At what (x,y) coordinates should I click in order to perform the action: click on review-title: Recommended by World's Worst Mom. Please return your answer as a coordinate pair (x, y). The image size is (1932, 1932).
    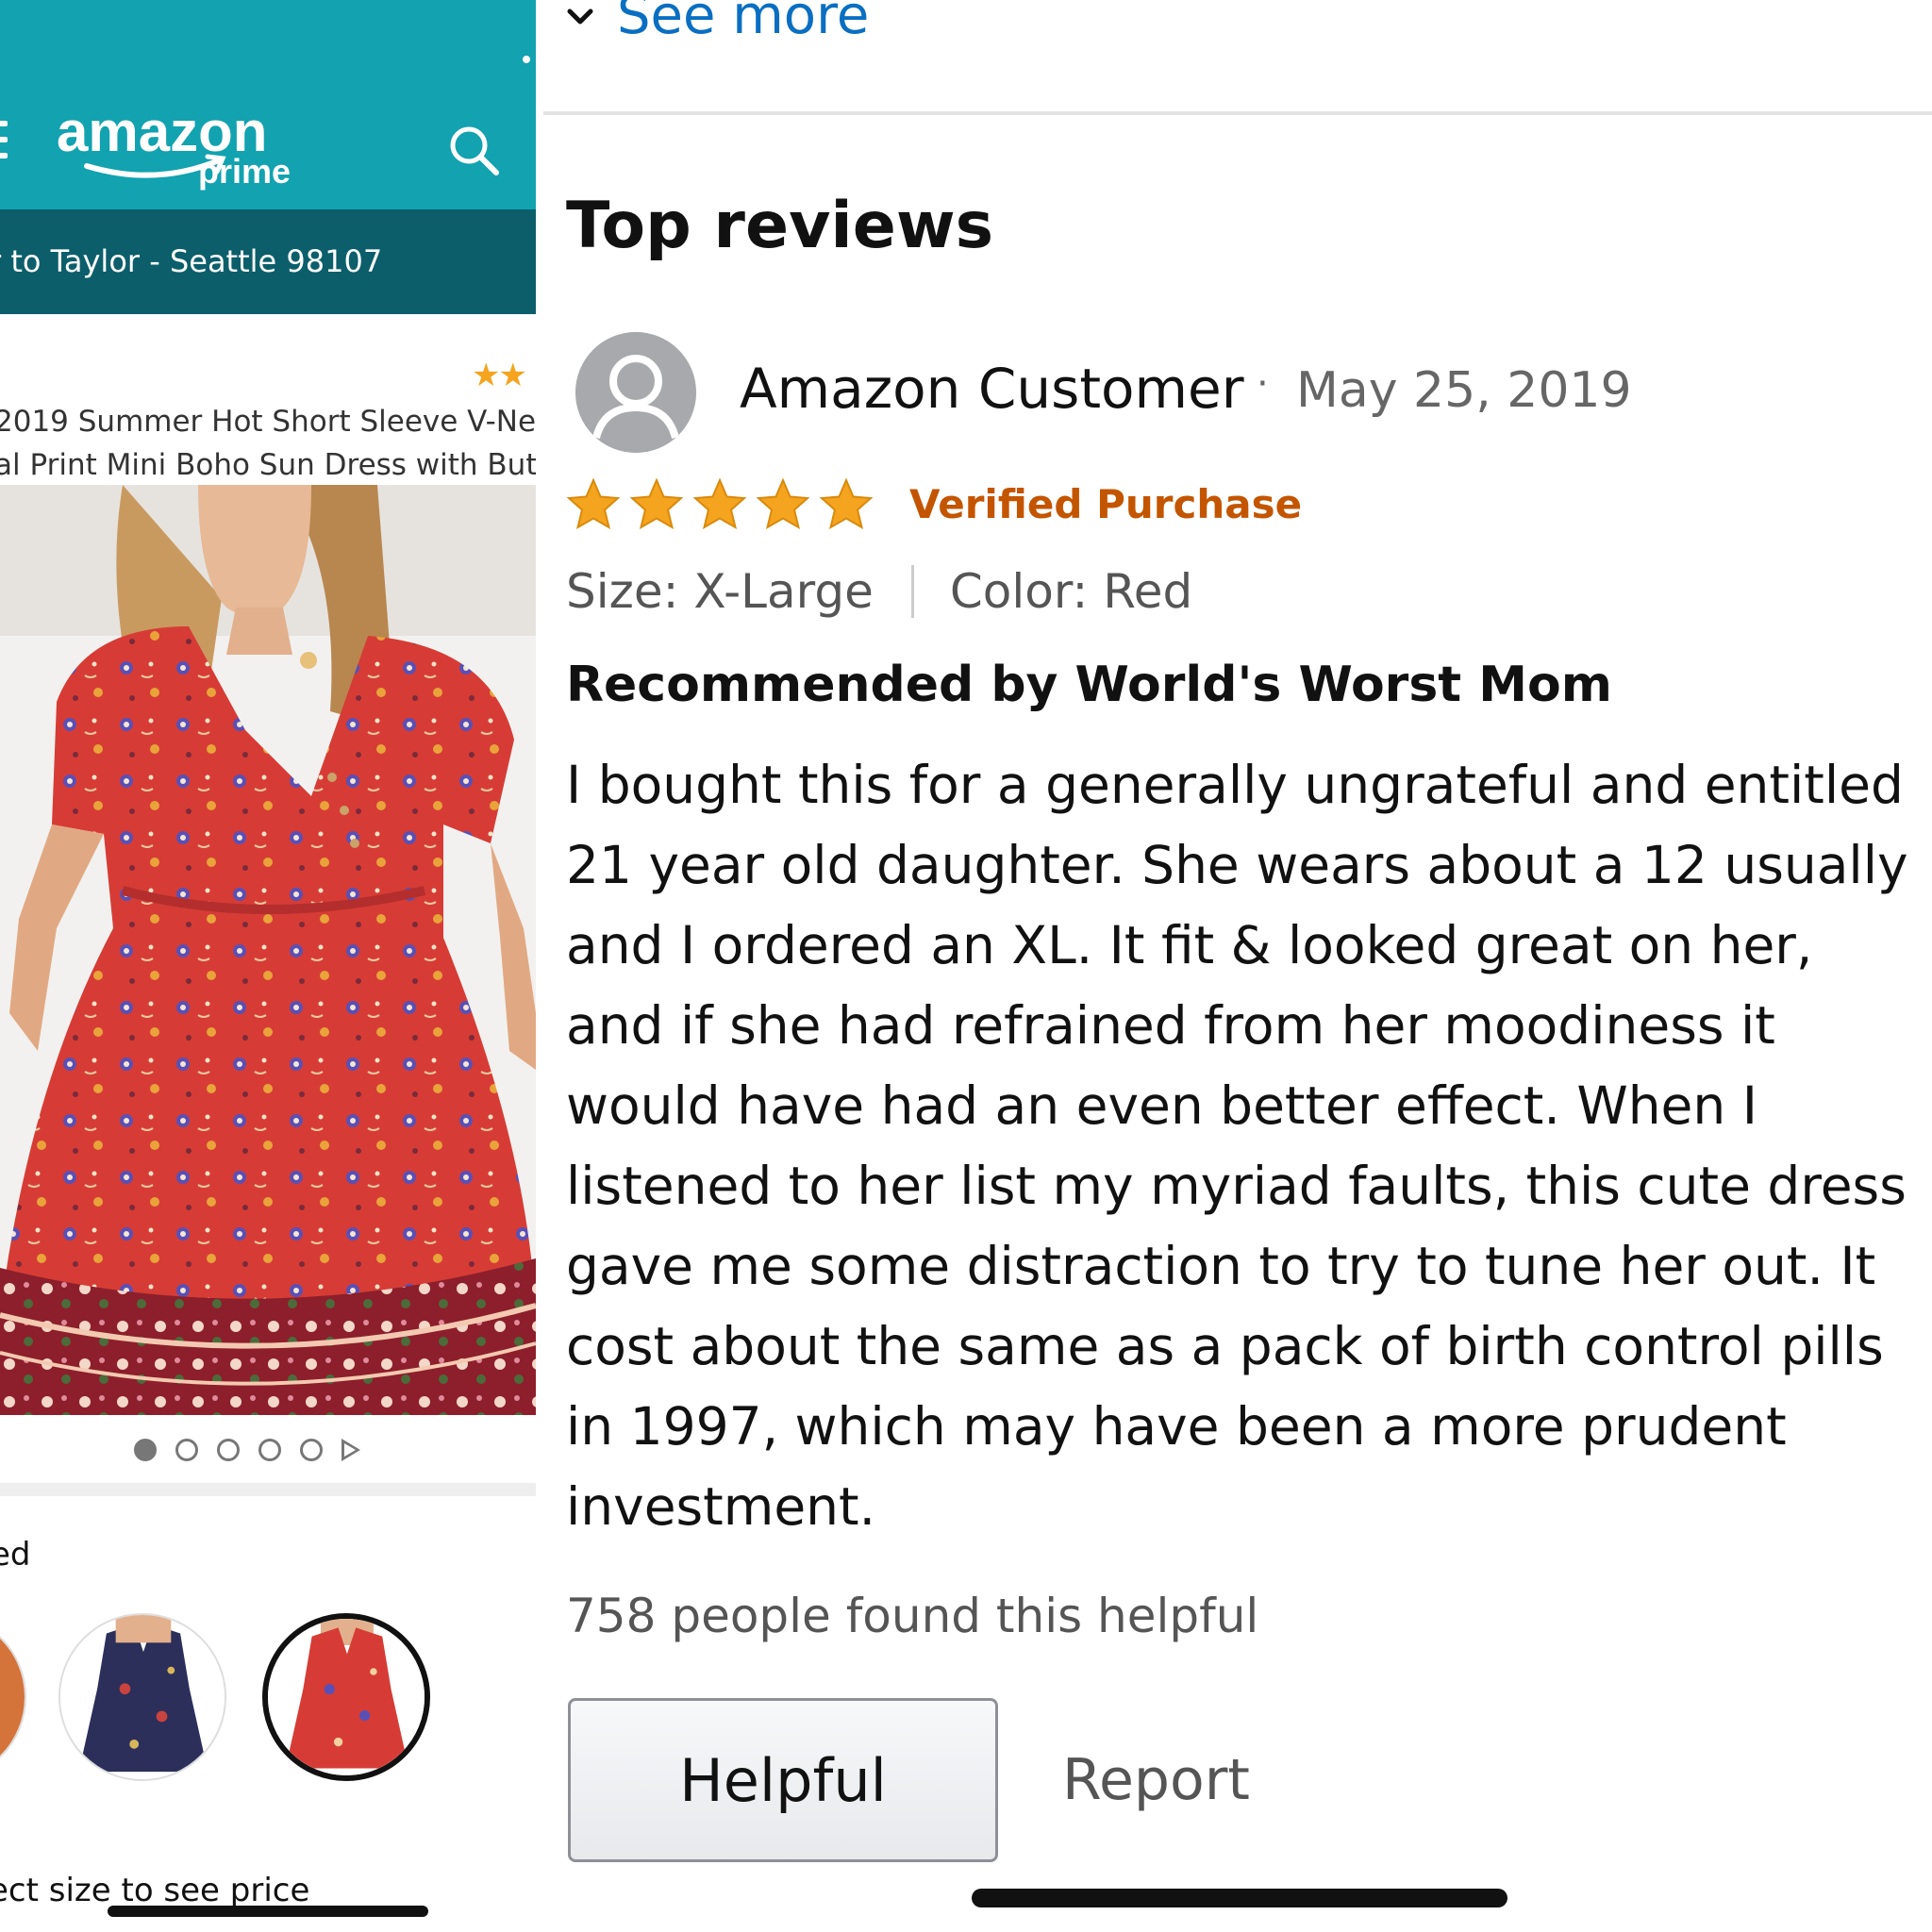
    Looking at the image, I should click on (1089, 685).